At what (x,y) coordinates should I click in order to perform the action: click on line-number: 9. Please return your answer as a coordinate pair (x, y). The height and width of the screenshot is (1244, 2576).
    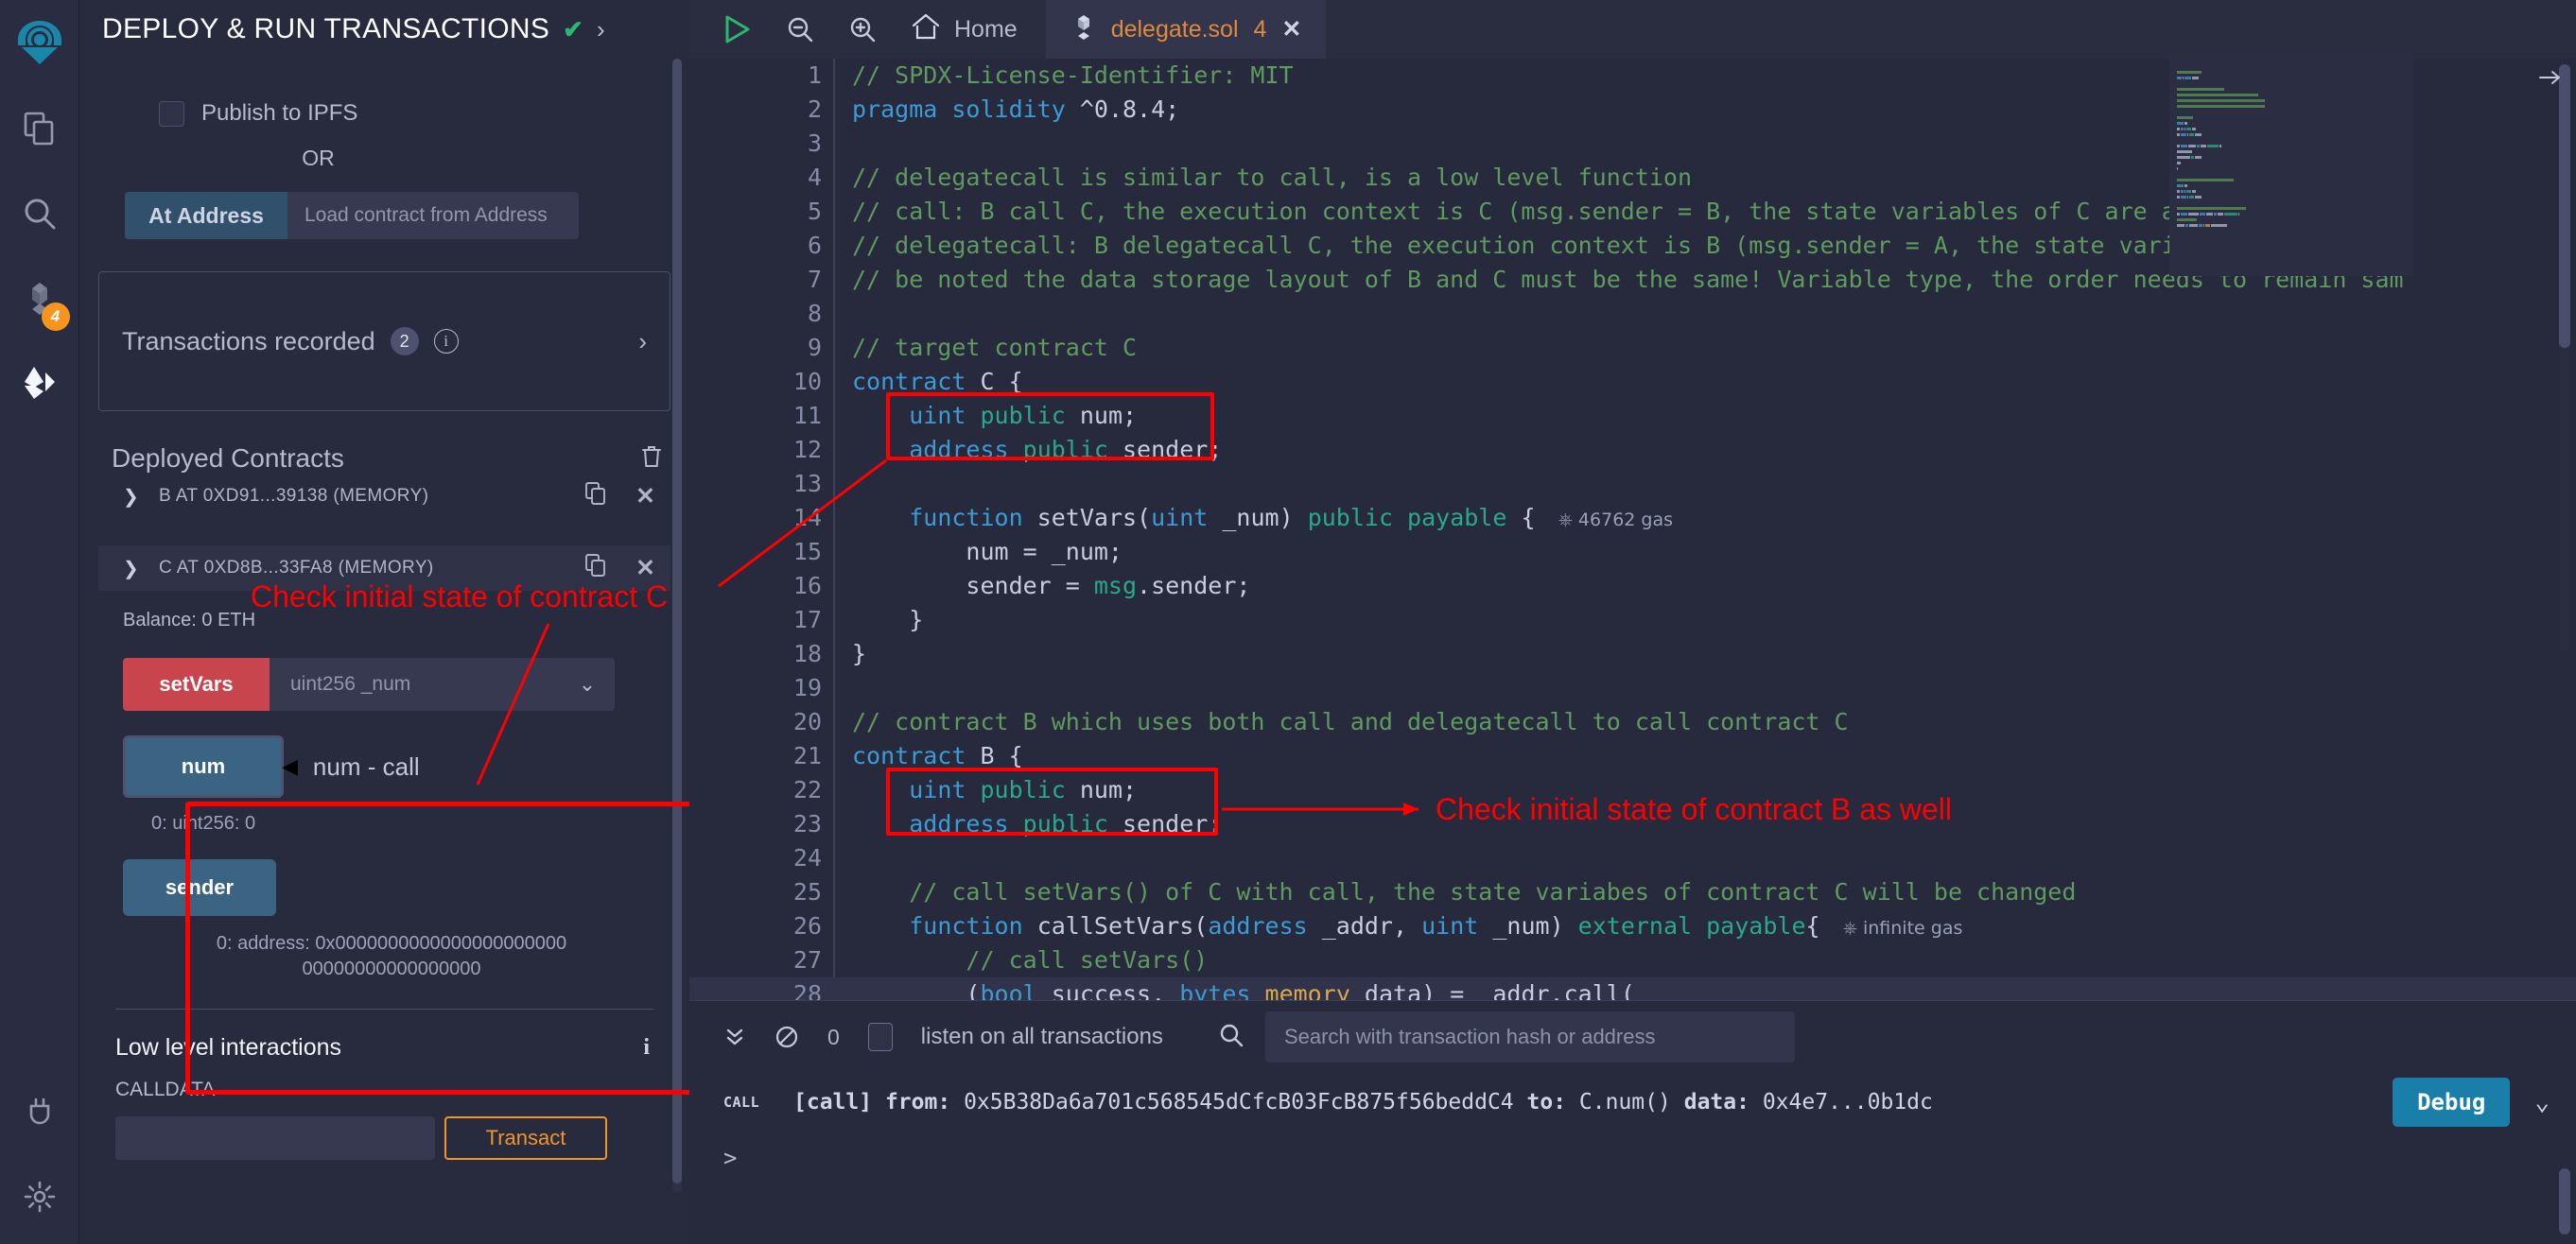
    Looking at the image, I should click on (814, 348).